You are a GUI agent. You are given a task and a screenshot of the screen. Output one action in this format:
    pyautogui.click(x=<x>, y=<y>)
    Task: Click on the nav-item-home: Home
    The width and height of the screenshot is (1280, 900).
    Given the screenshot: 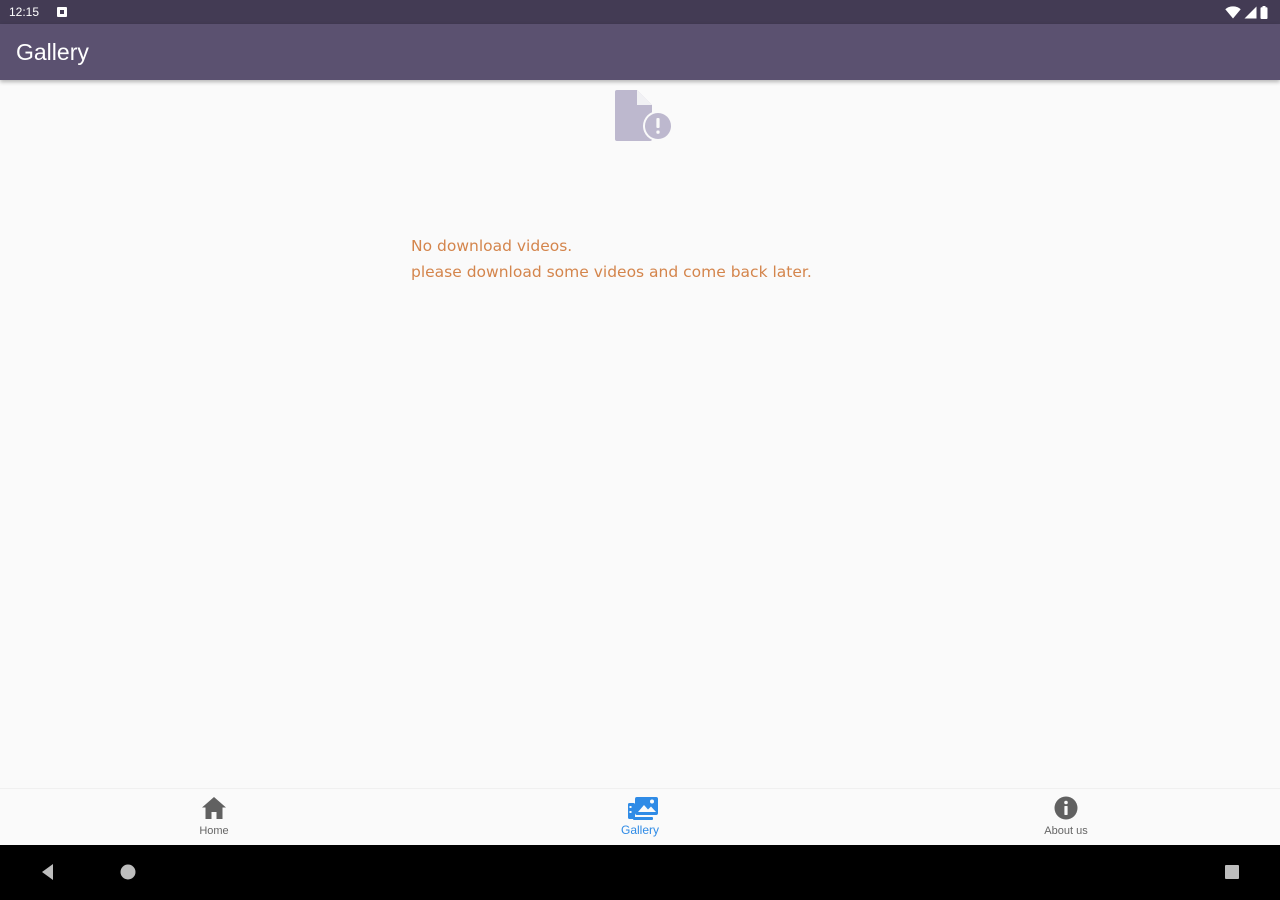 What is the action you would take?
    pyautogui.click(x=214, y=817)
    